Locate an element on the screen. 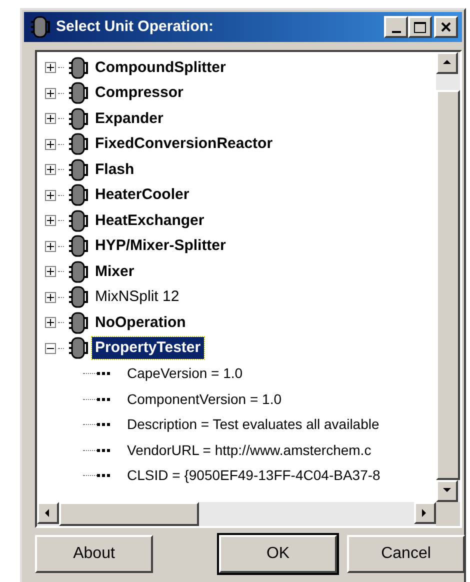 The image size is (470, 582). tree-item: FixedConversionReactor is located at coordinates (184, 144).